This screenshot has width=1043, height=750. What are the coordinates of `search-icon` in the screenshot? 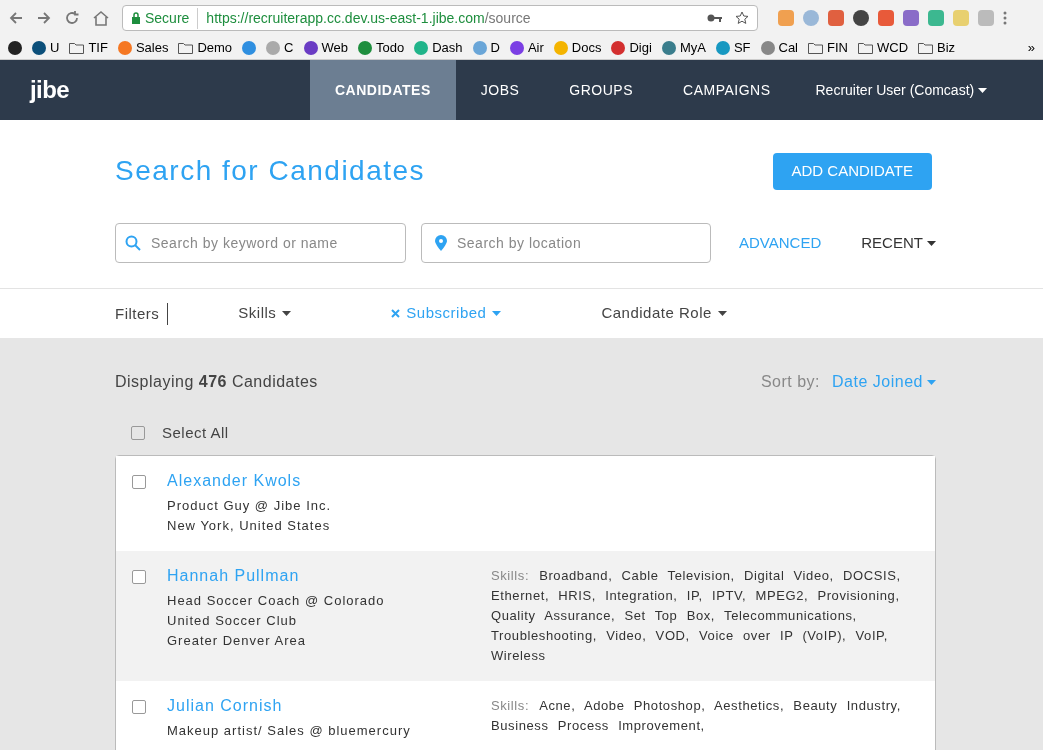 It's located at (133, 243).